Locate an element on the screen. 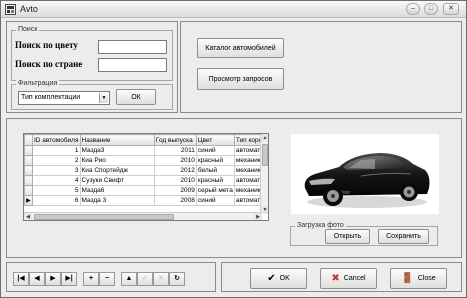 Image resolution: width=467 pixels, height=298 pixels. cell-id: 4 is located at coordinates (56, 180).